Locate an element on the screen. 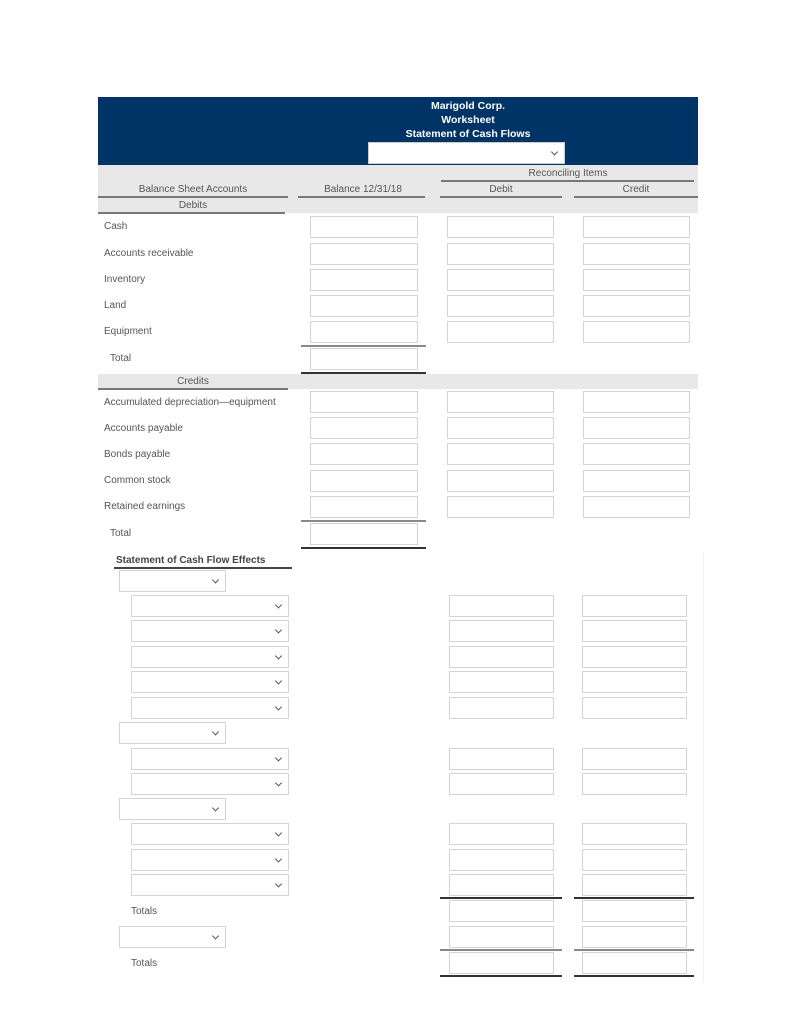 This screenshot has height=1024, width=790. net-change-credit-input is located at coordinates (634, 937).